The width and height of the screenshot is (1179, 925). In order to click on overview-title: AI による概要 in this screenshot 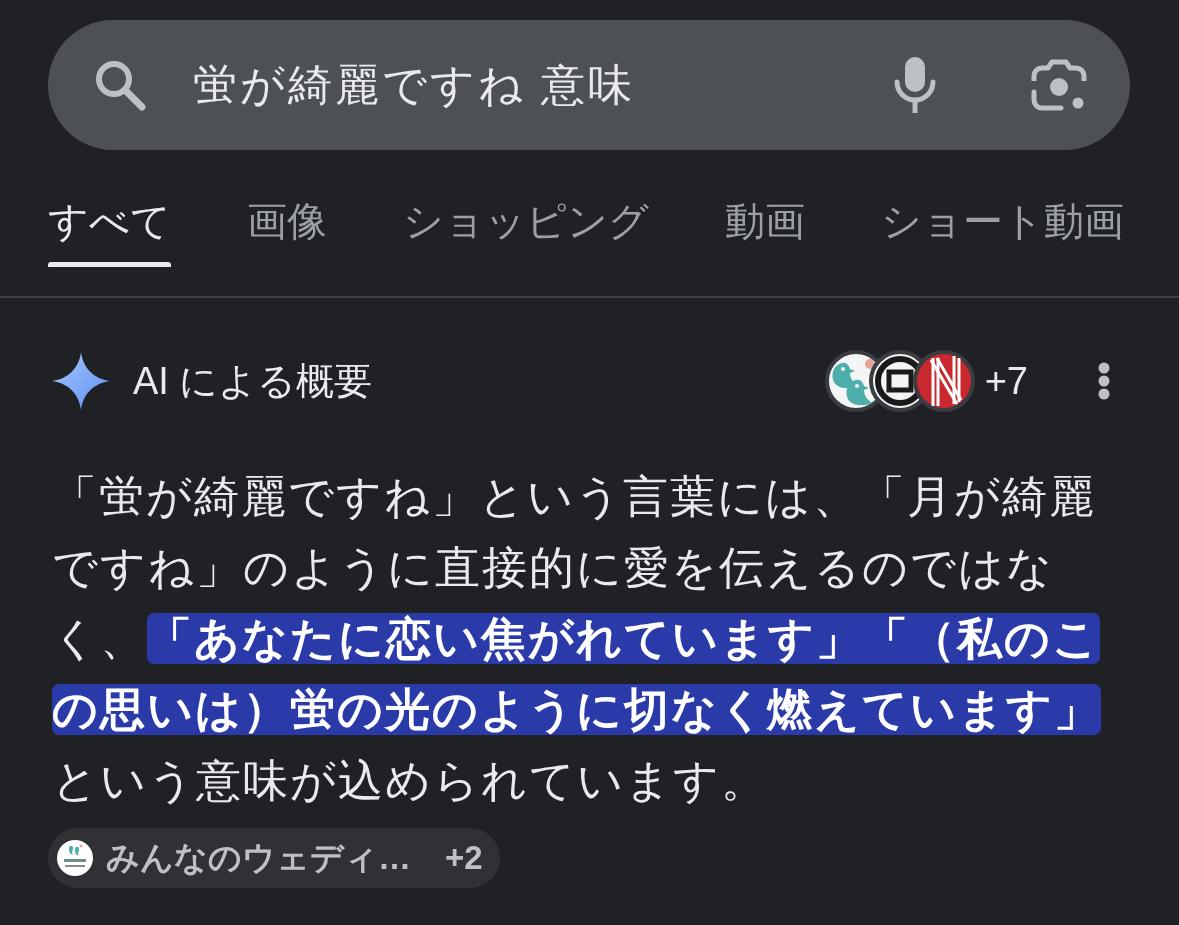, I will do `click(253, 381)`.